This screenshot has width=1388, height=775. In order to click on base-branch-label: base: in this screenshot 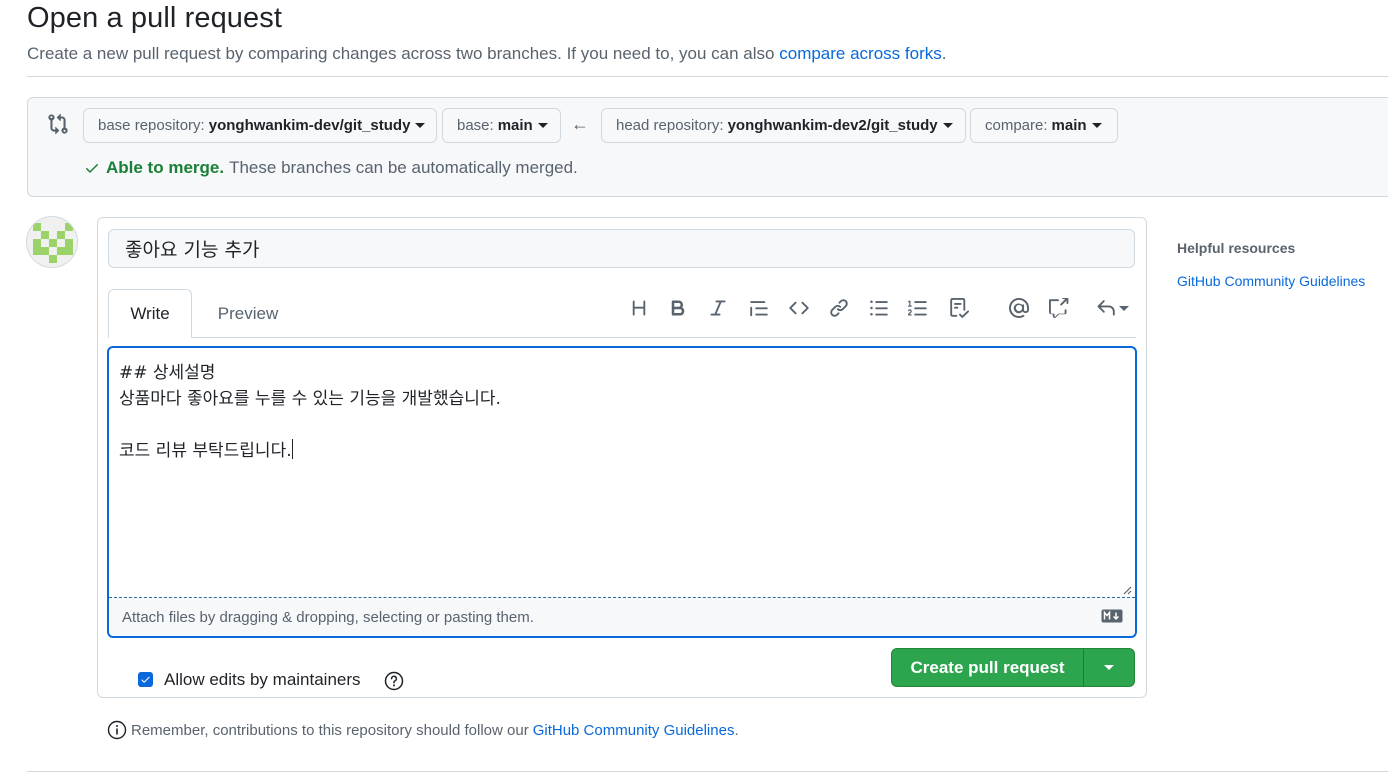, I will do `click(475, 125)`.